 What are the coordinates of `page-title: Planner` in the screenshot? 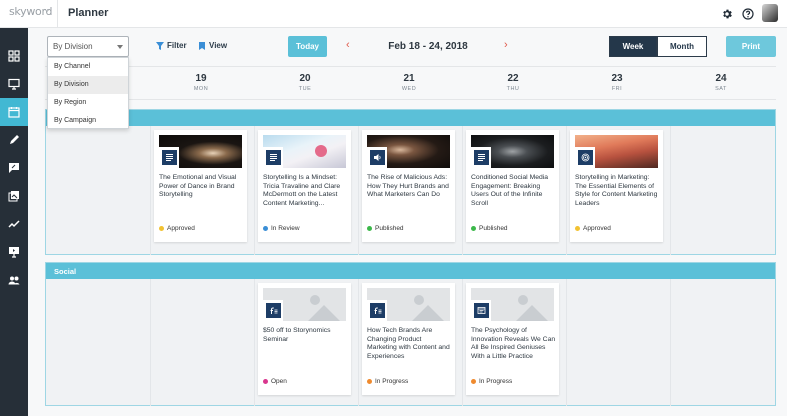 It's located at (88, 13).